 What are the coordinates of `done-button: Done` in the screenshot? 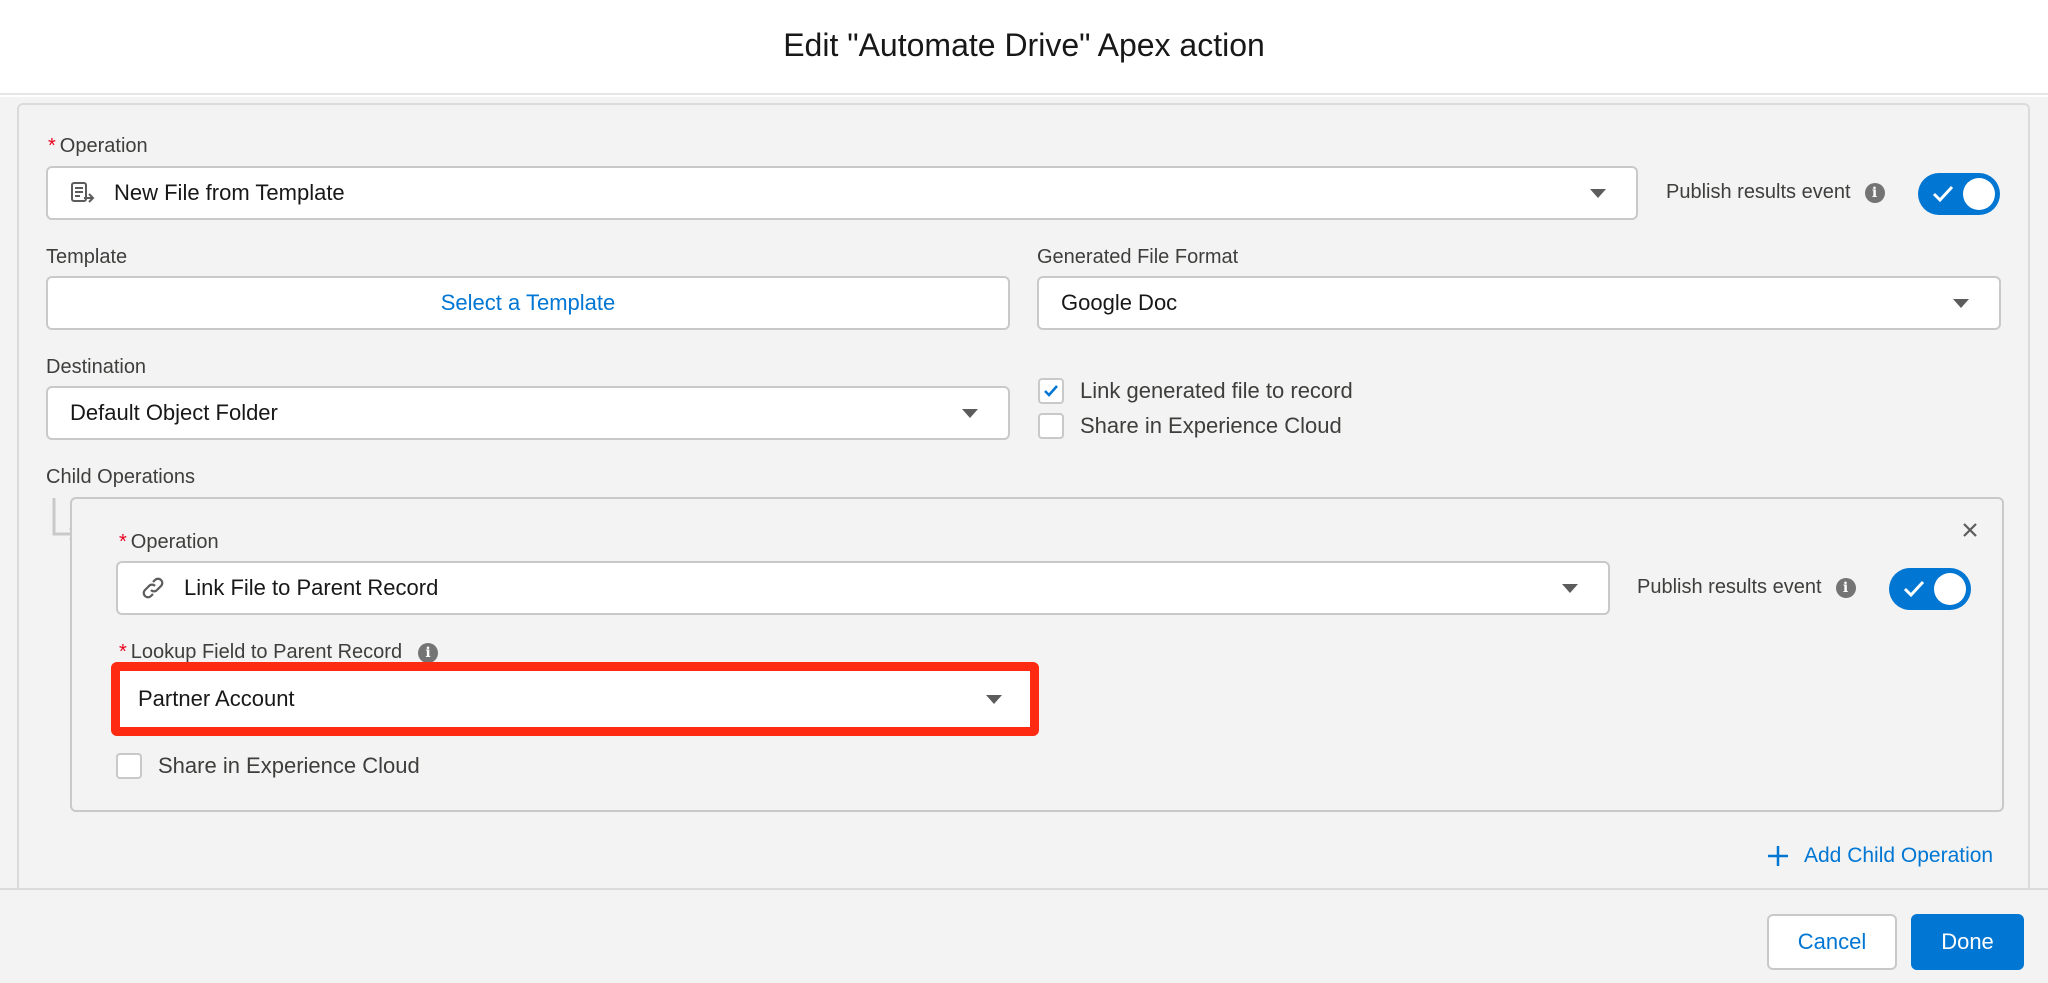 It's located at (1967, 942).